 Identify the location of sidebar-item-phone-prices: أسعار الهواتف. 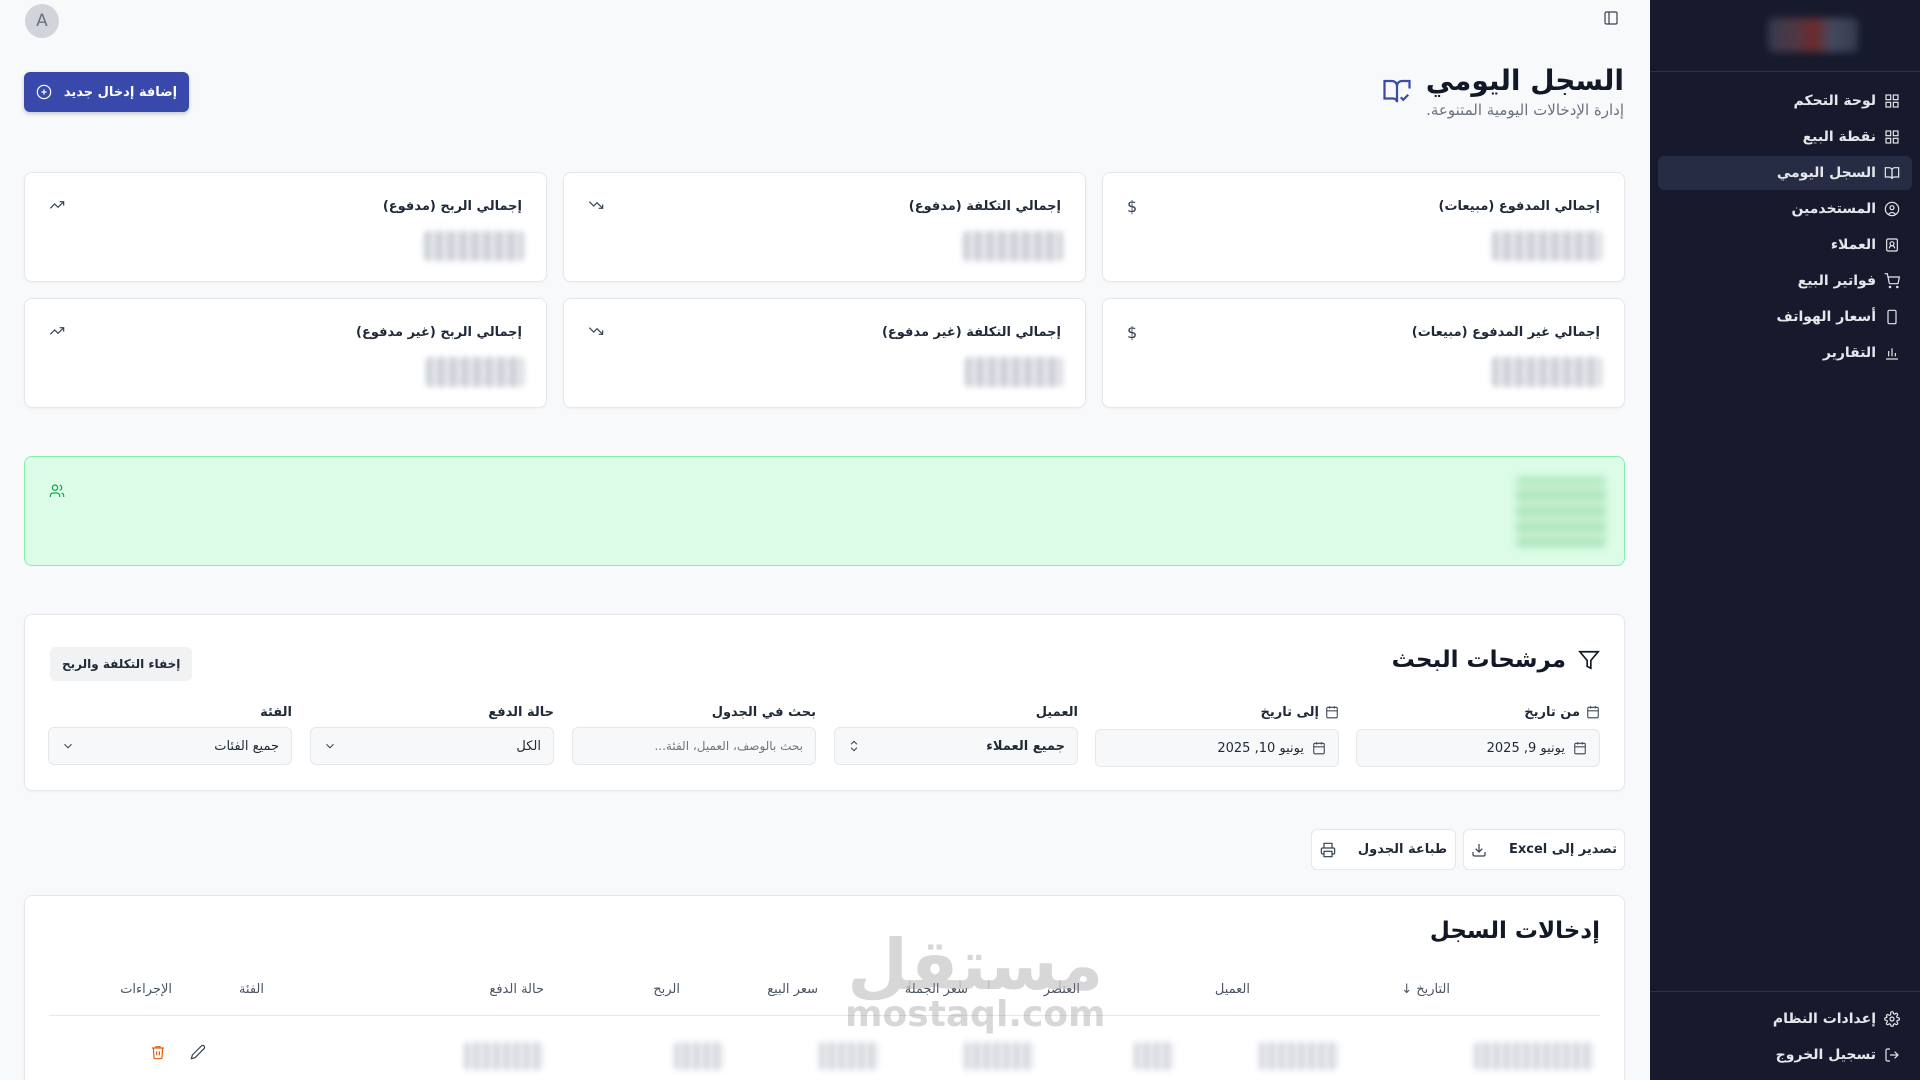
(1785, 317).